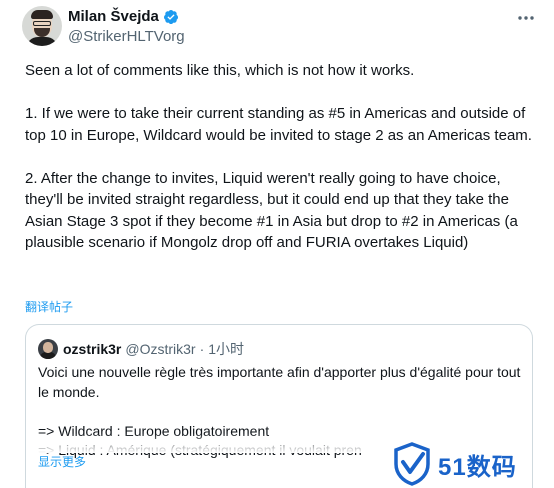 This screenshot has width=554, height=488. Describe the element at coordinates (62, 461) in the screenshot. I see `show-more-link: 显示更多` at that location.